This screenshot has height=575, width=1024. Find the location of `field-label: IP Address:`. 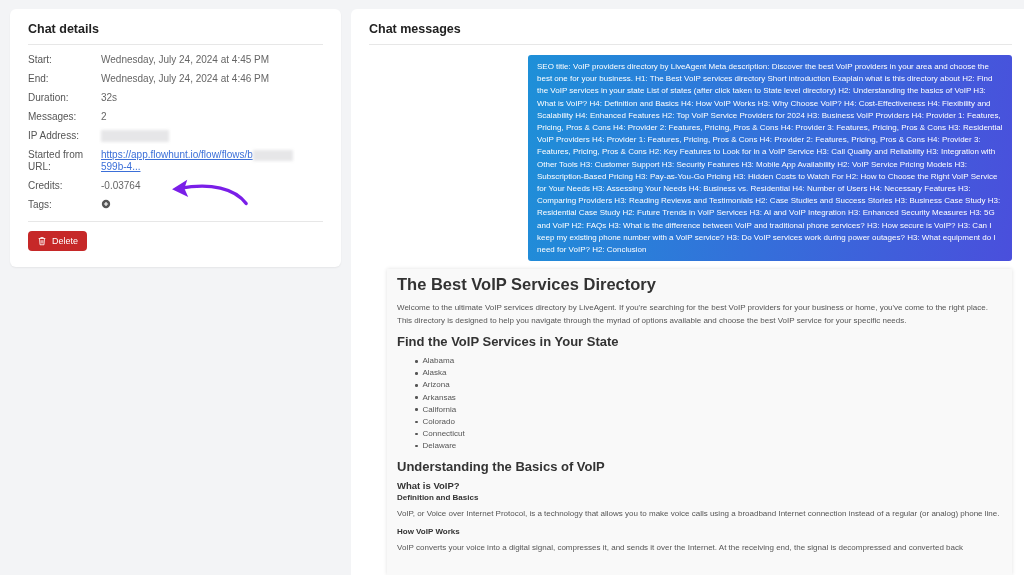

field-label: IP Address: is located at coordinates (54, 136).